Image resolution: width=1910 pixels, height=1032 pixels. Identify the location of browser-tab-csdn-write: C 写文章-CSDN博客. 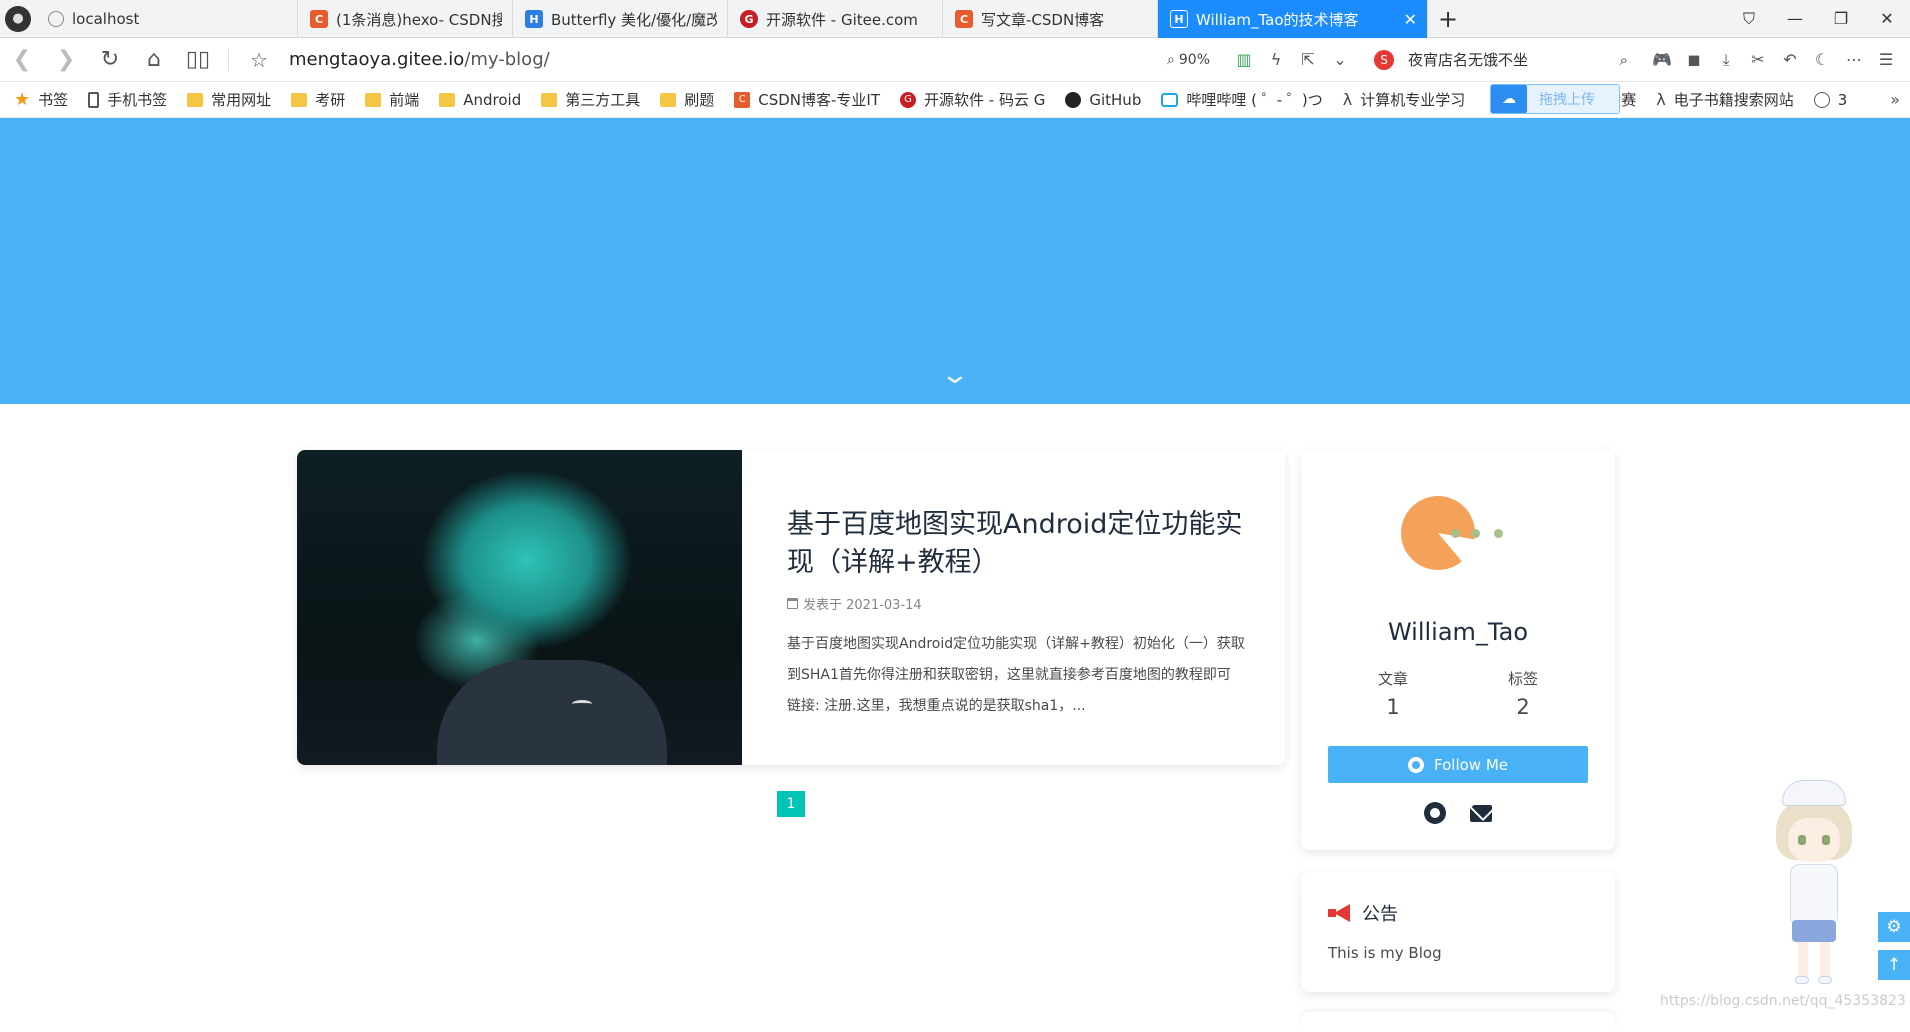
(1050, 19).